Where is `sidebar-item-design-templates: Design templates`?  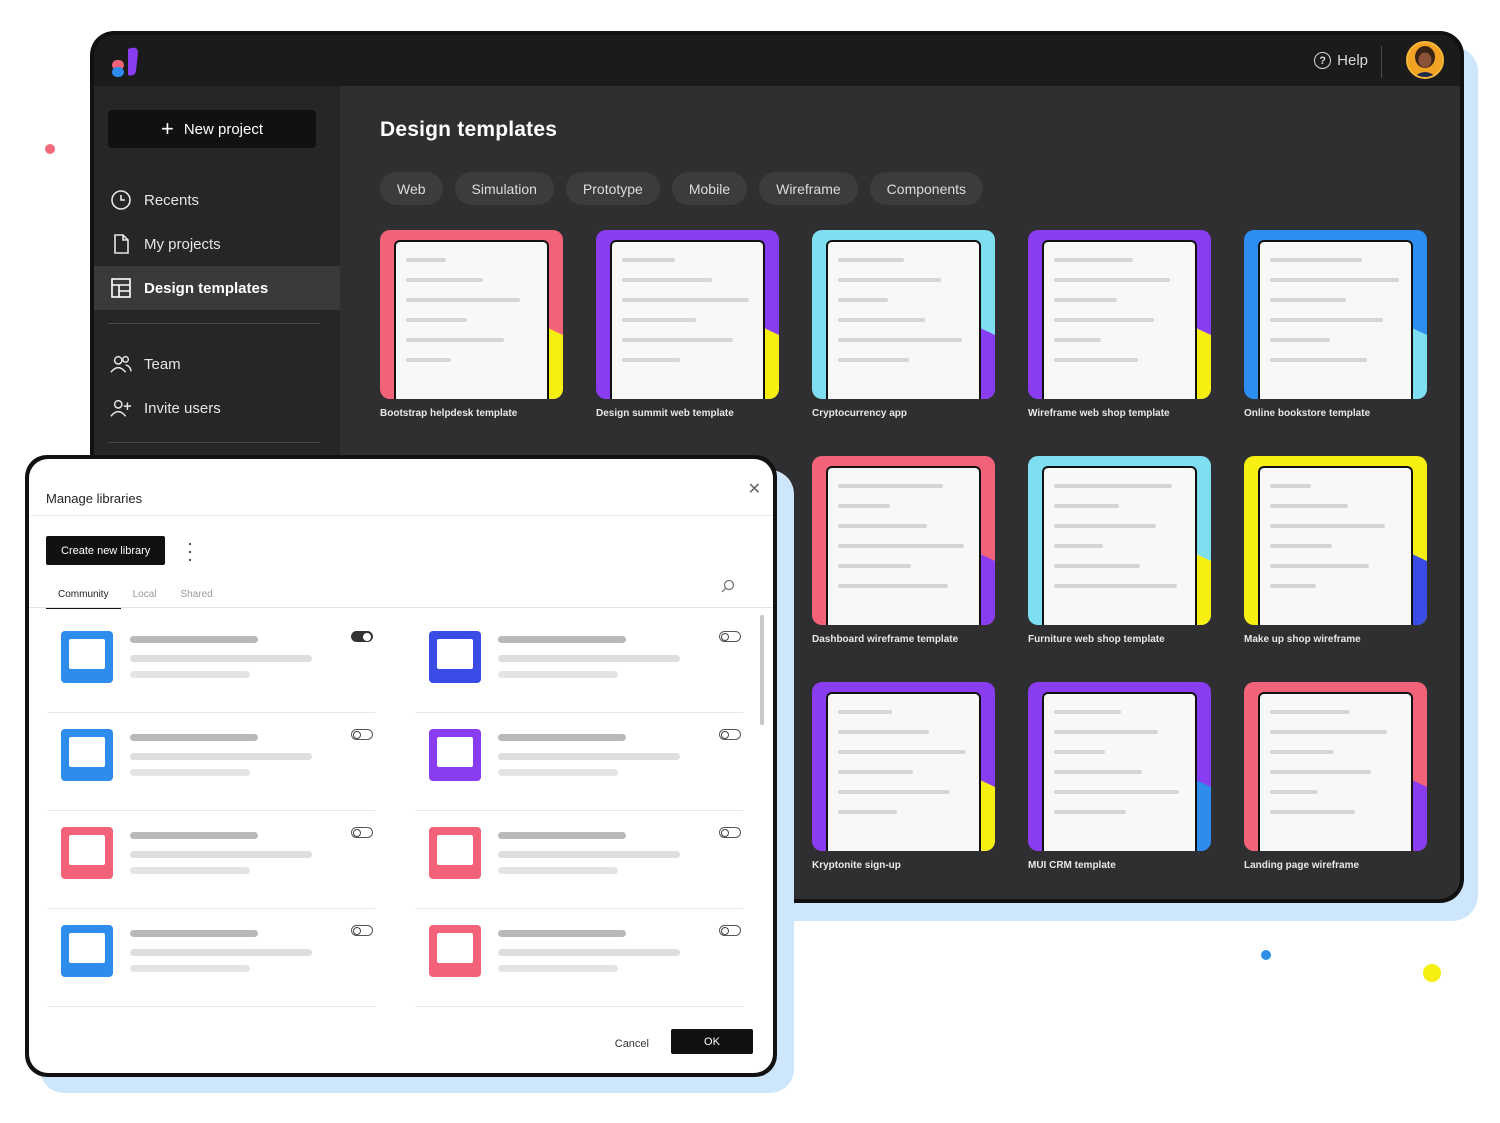
sidebar-item-design-templates: Design templates is located at coordinates (217, 288).